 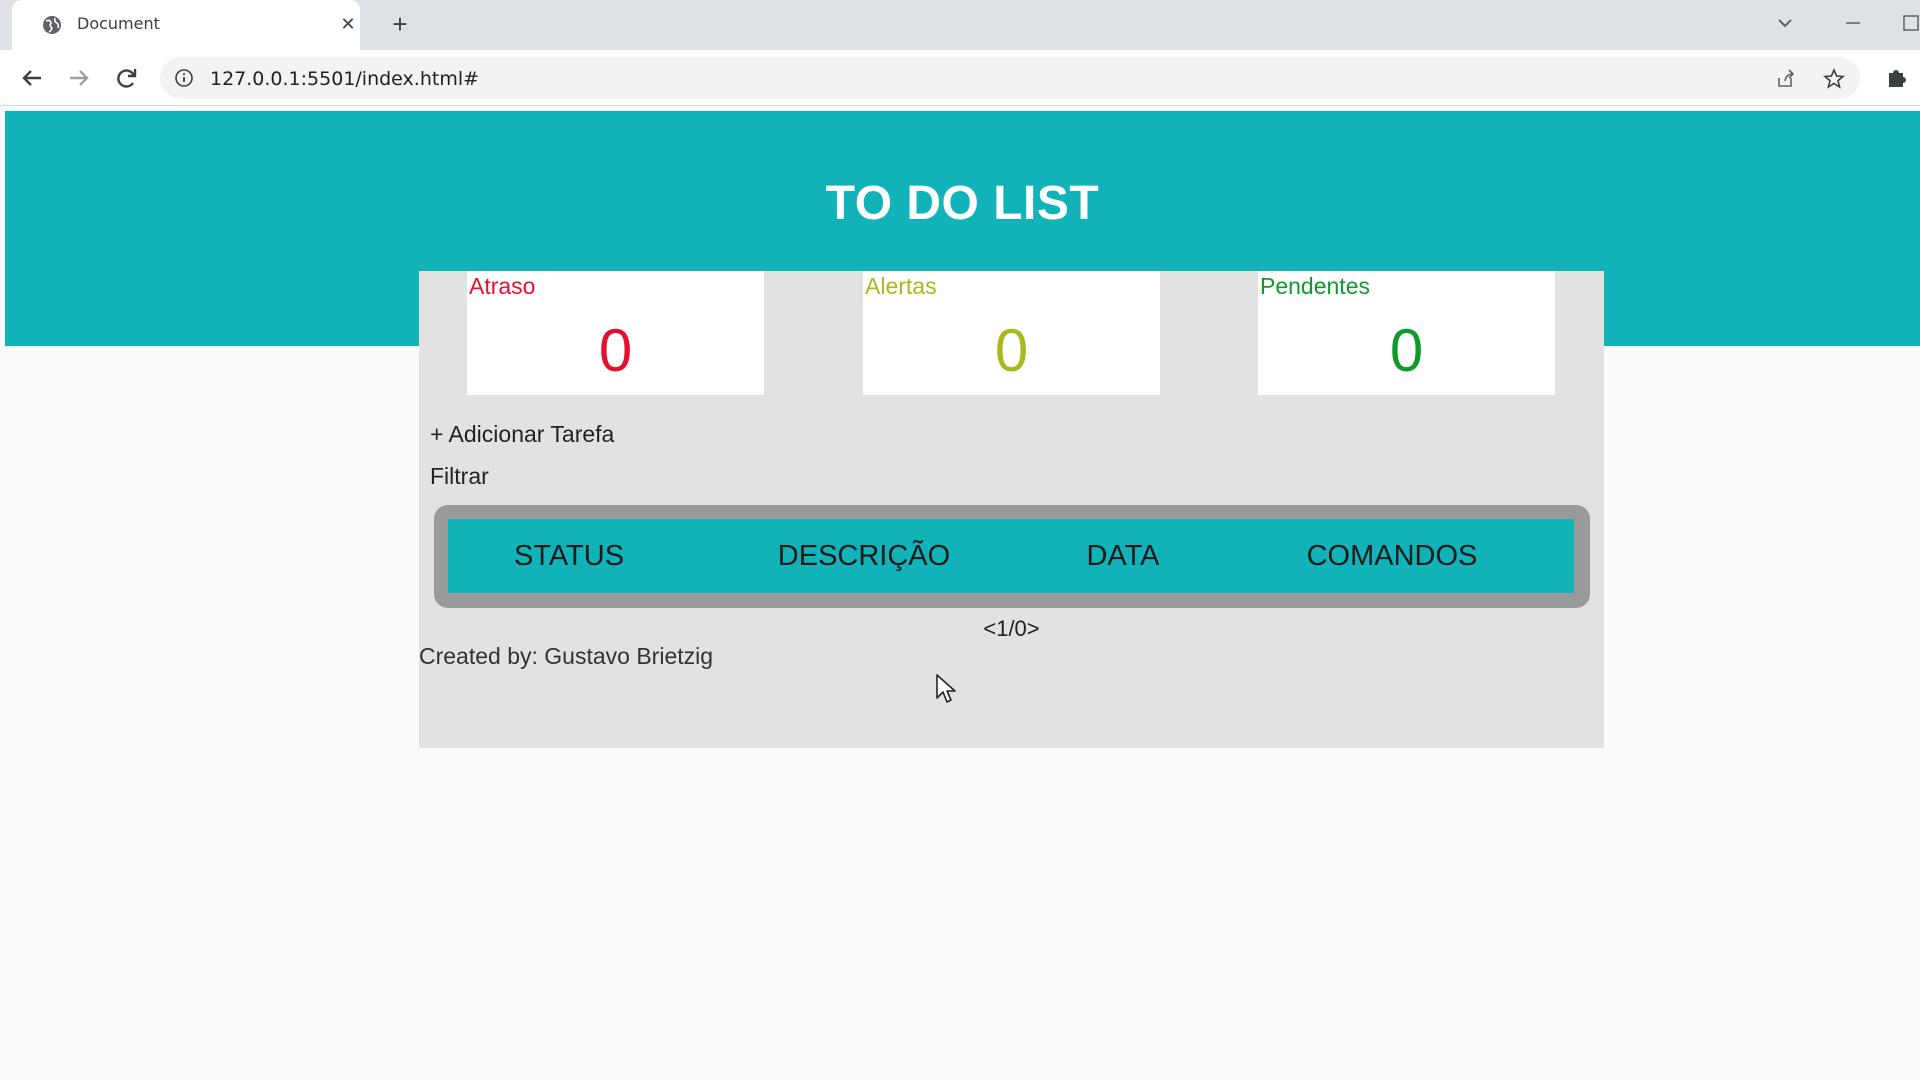 I want to click on counter-label: Alertas, so click(x=901, y=286).